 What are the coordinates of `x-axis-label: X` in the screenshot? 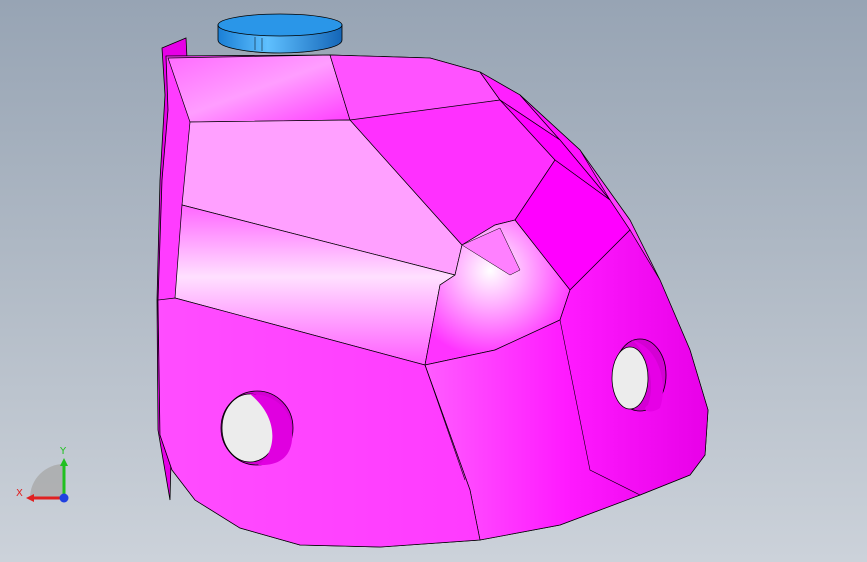 It's located at (19, 493).